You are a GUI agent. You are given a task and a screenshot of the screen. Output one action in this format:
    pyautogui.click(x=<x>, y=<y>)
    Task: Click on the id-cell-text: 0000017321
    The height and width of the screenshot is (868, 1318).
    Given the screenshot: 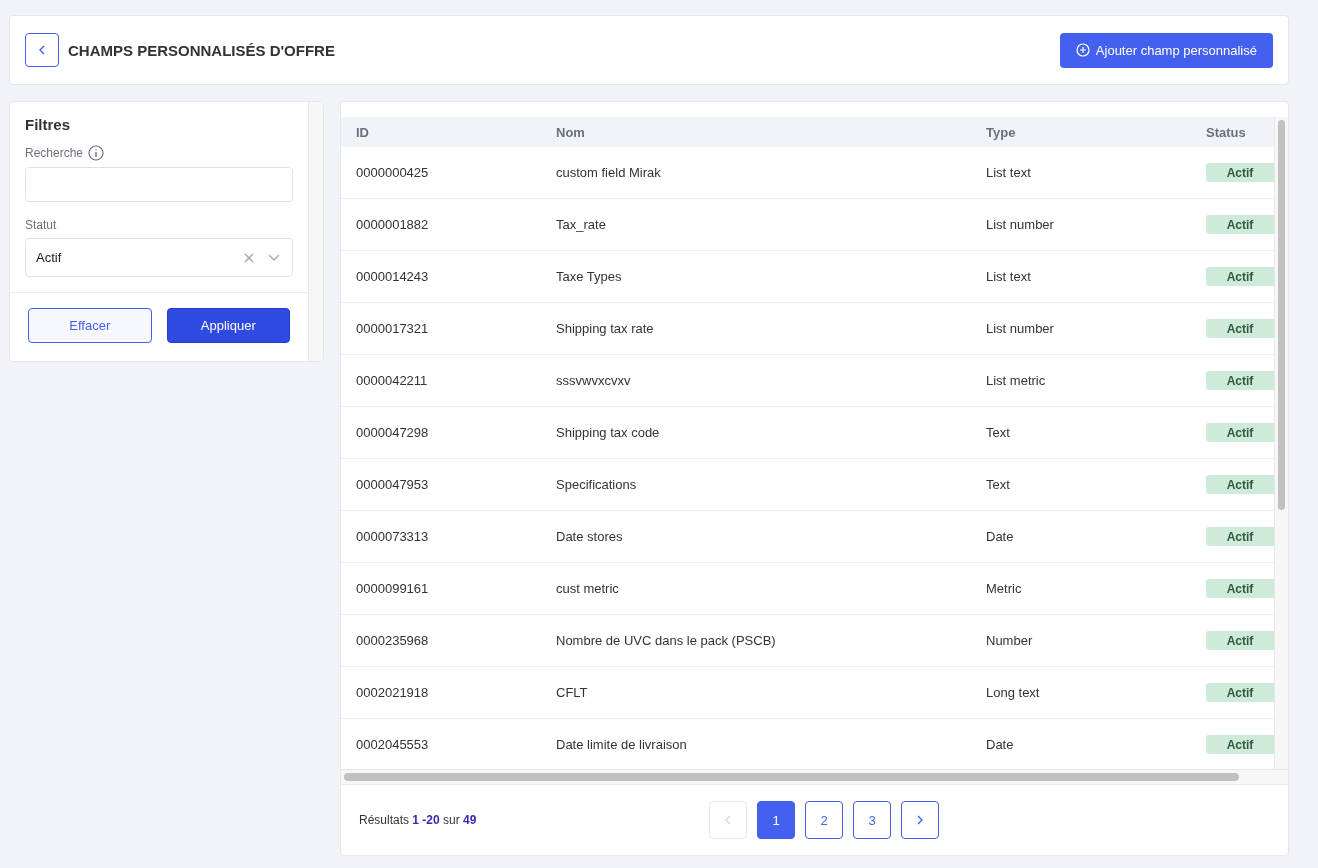 What is the action you would take?
    pyautogui.click(x=393, y=328)
    